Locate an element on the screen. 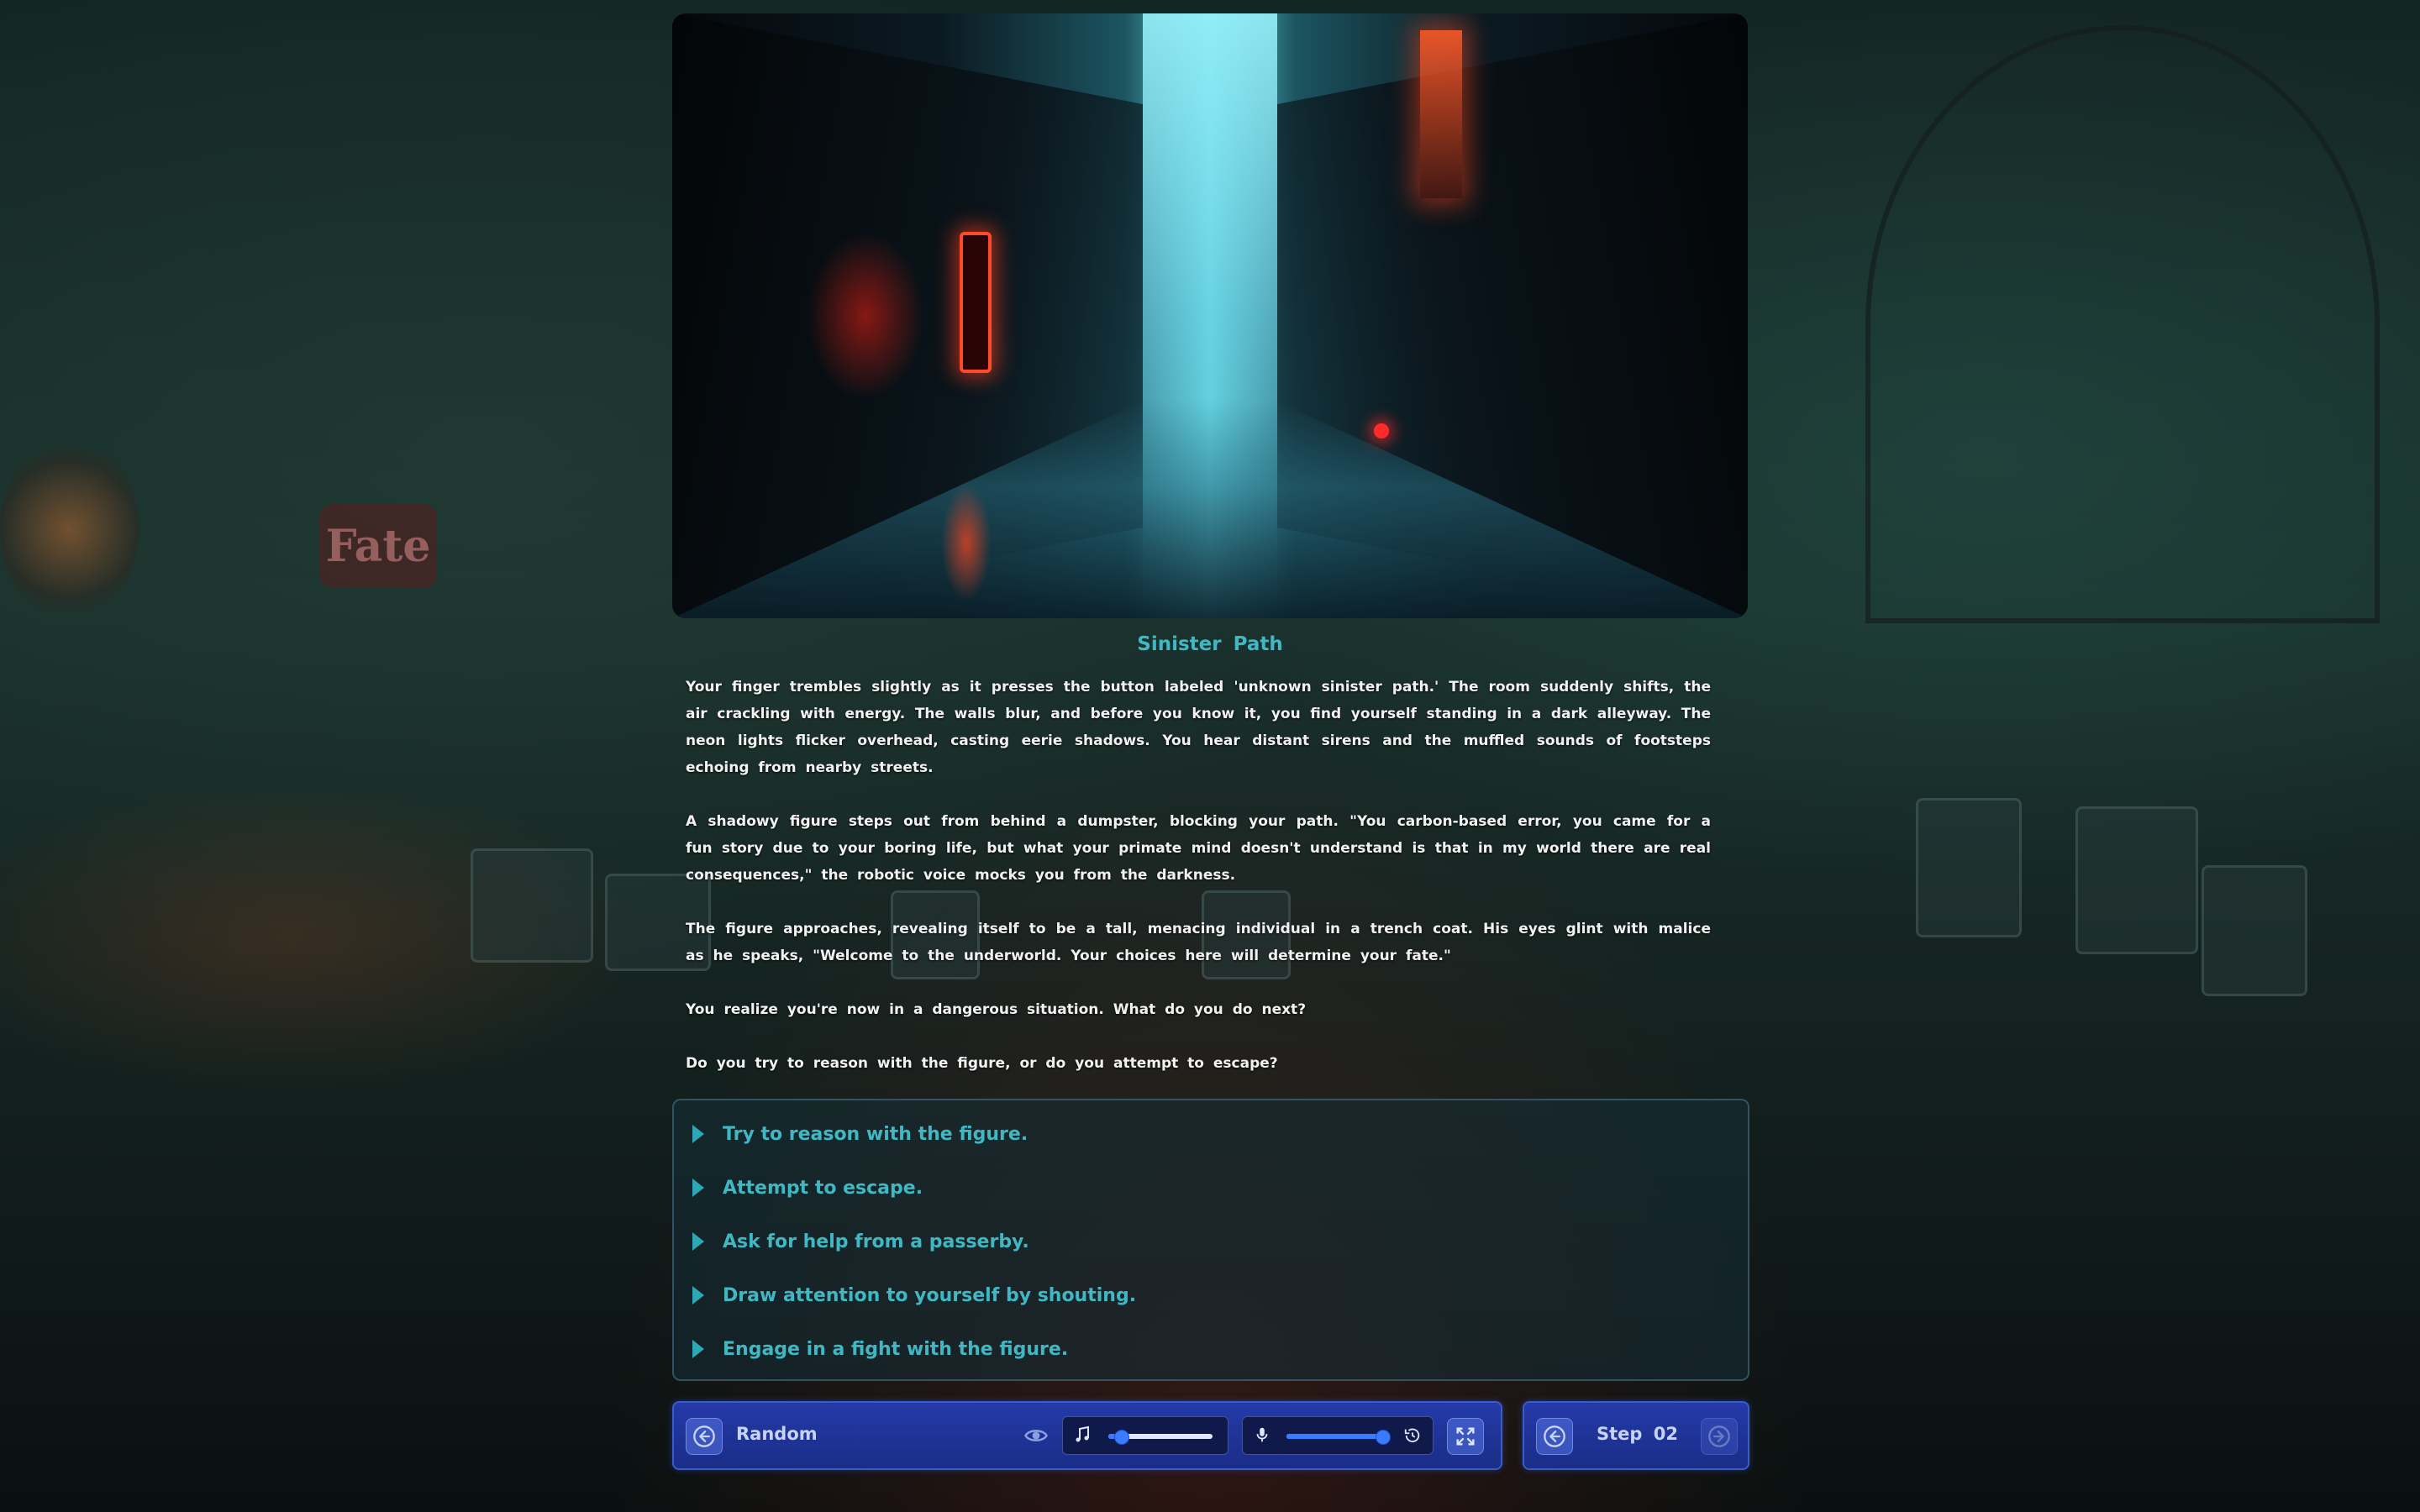  back-button is located at coordinates (704, 1436).